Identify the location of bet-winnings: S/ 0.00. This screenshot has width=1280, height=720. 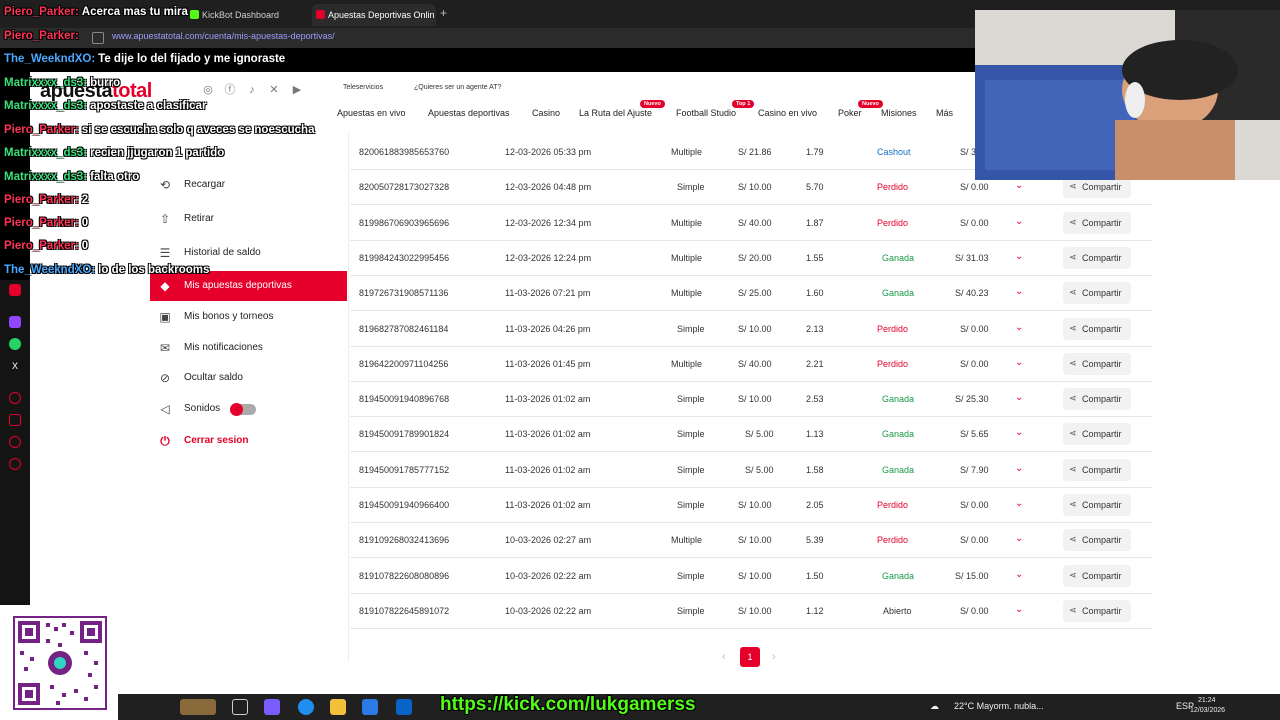
(974, 187).